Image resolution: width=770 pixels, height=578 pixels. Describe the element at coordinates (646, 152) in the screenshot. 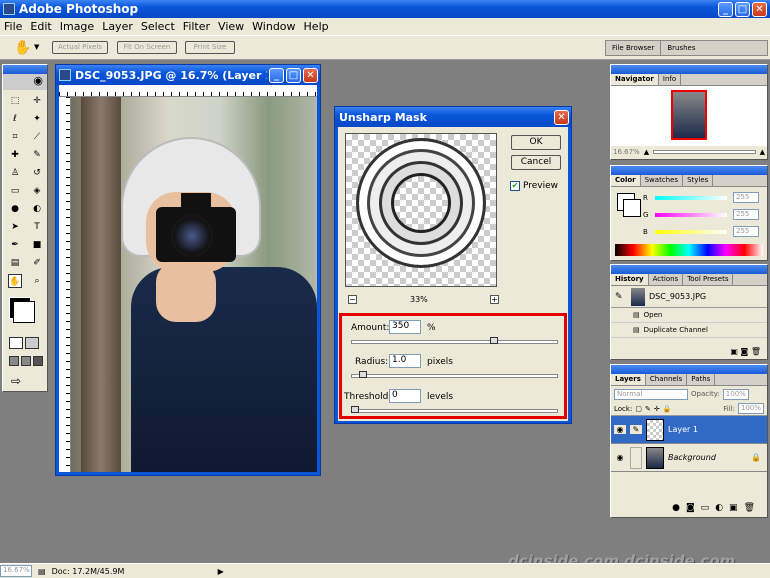

I see `navigator-zoom-out-icon: ▲` at that location.